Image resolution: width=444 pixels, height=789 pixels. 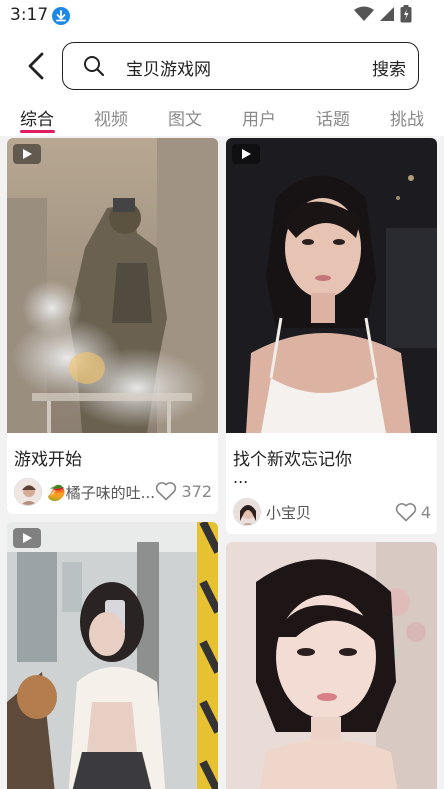 I want to click on post-author: 小宝贝, so click(x=272, y=512).